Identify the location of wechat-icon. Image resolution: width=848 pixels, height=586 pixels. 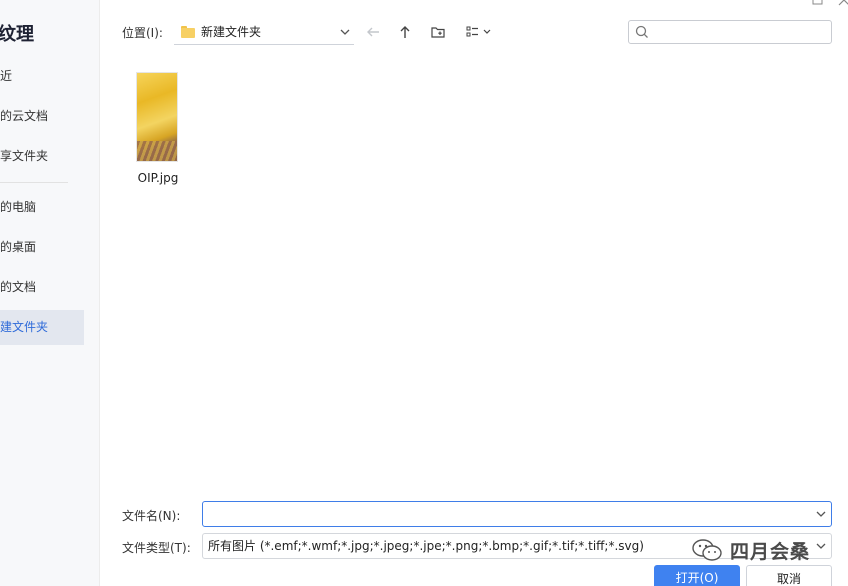
(707, 550).